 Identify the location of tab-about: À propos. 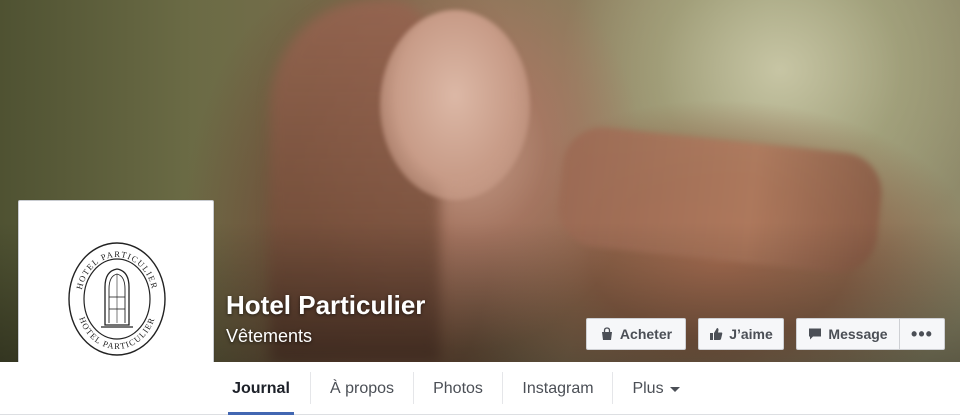
(362, 388).